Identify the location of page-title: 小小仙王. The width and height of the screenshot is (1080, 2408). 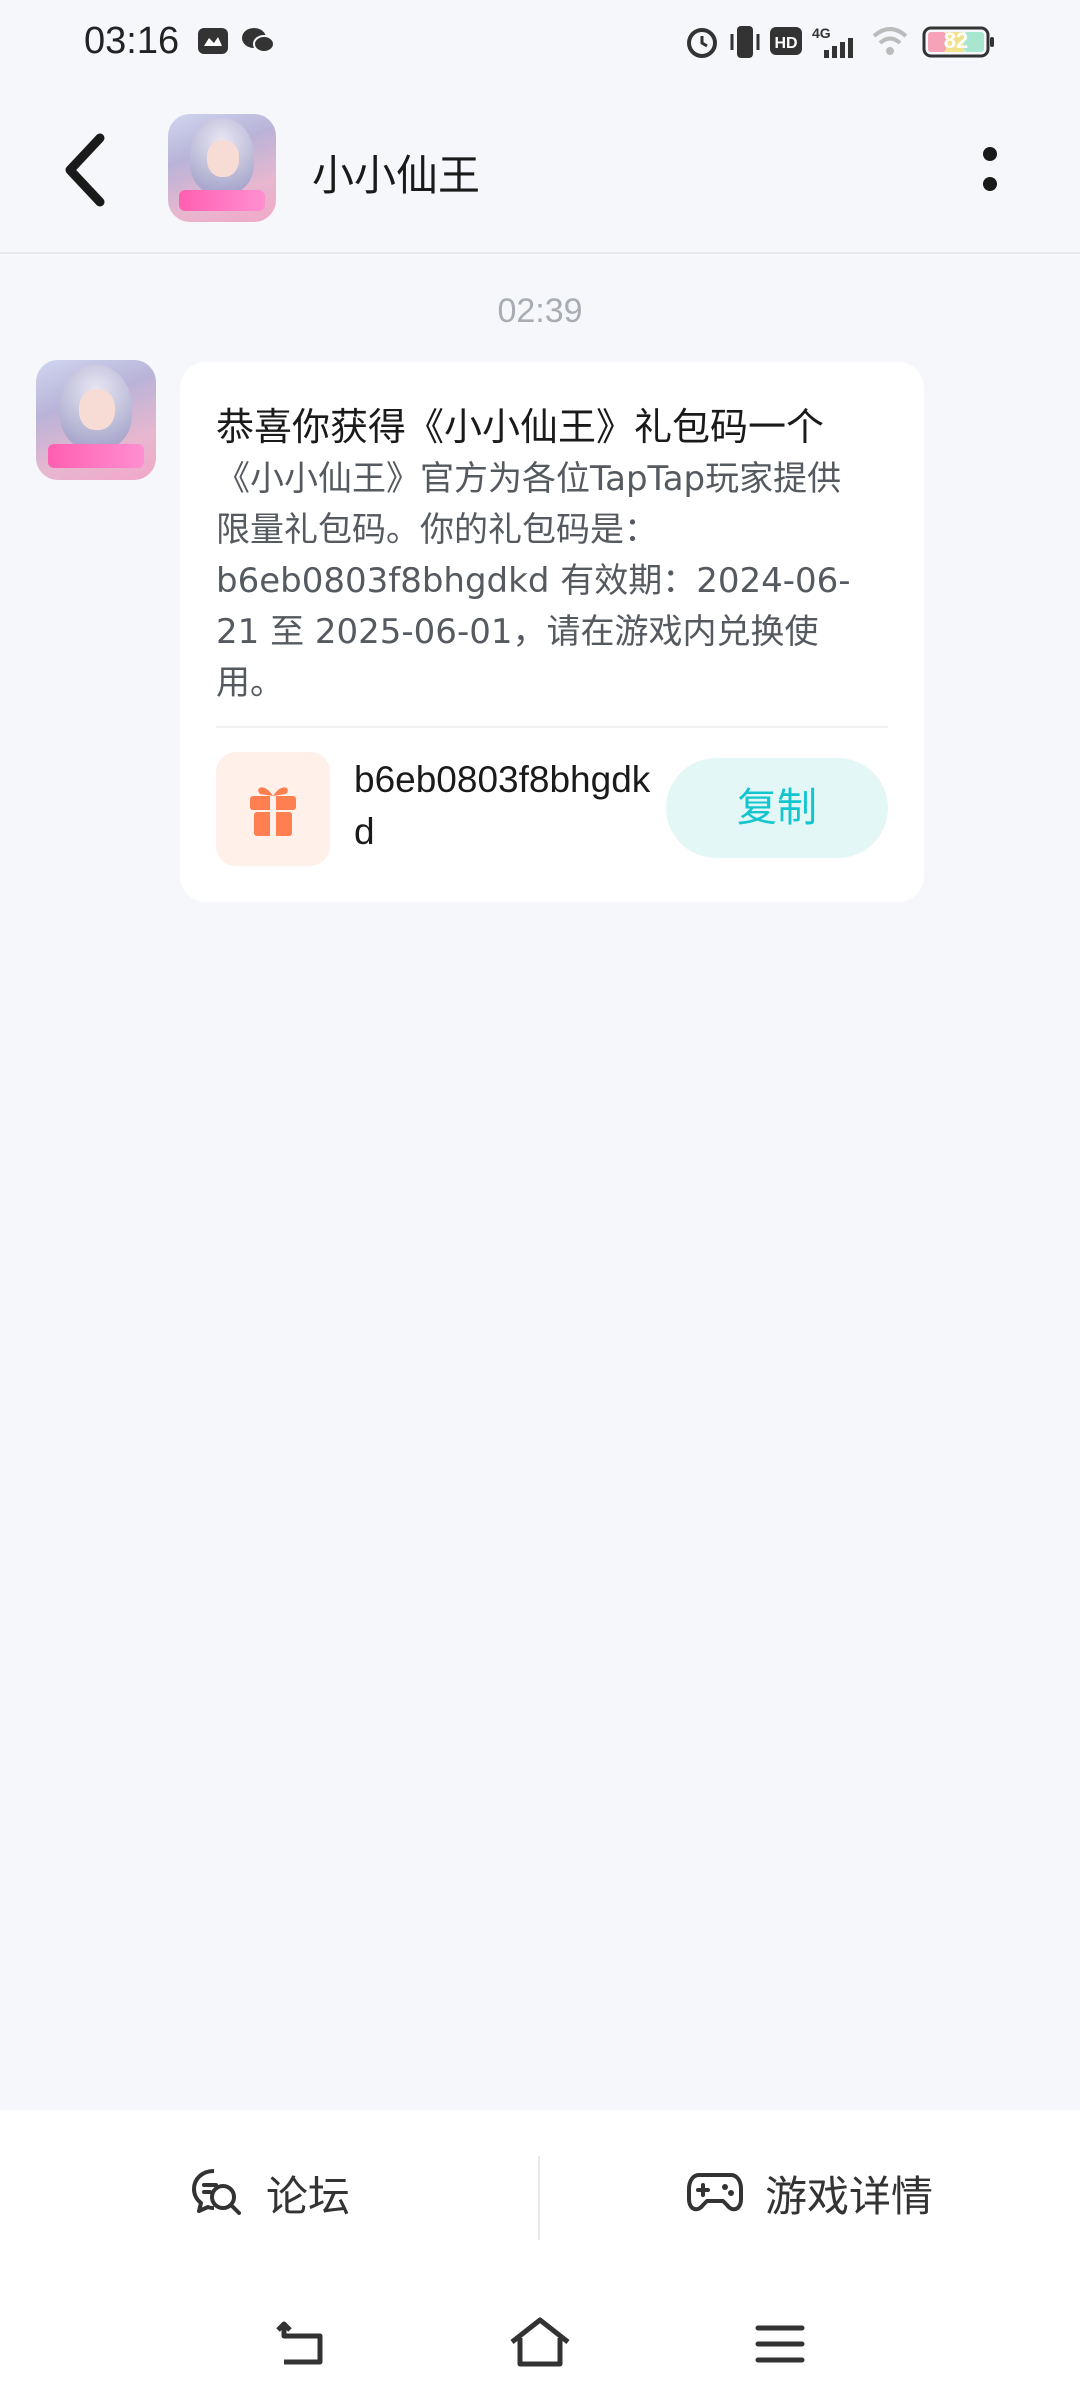
(396, 175).